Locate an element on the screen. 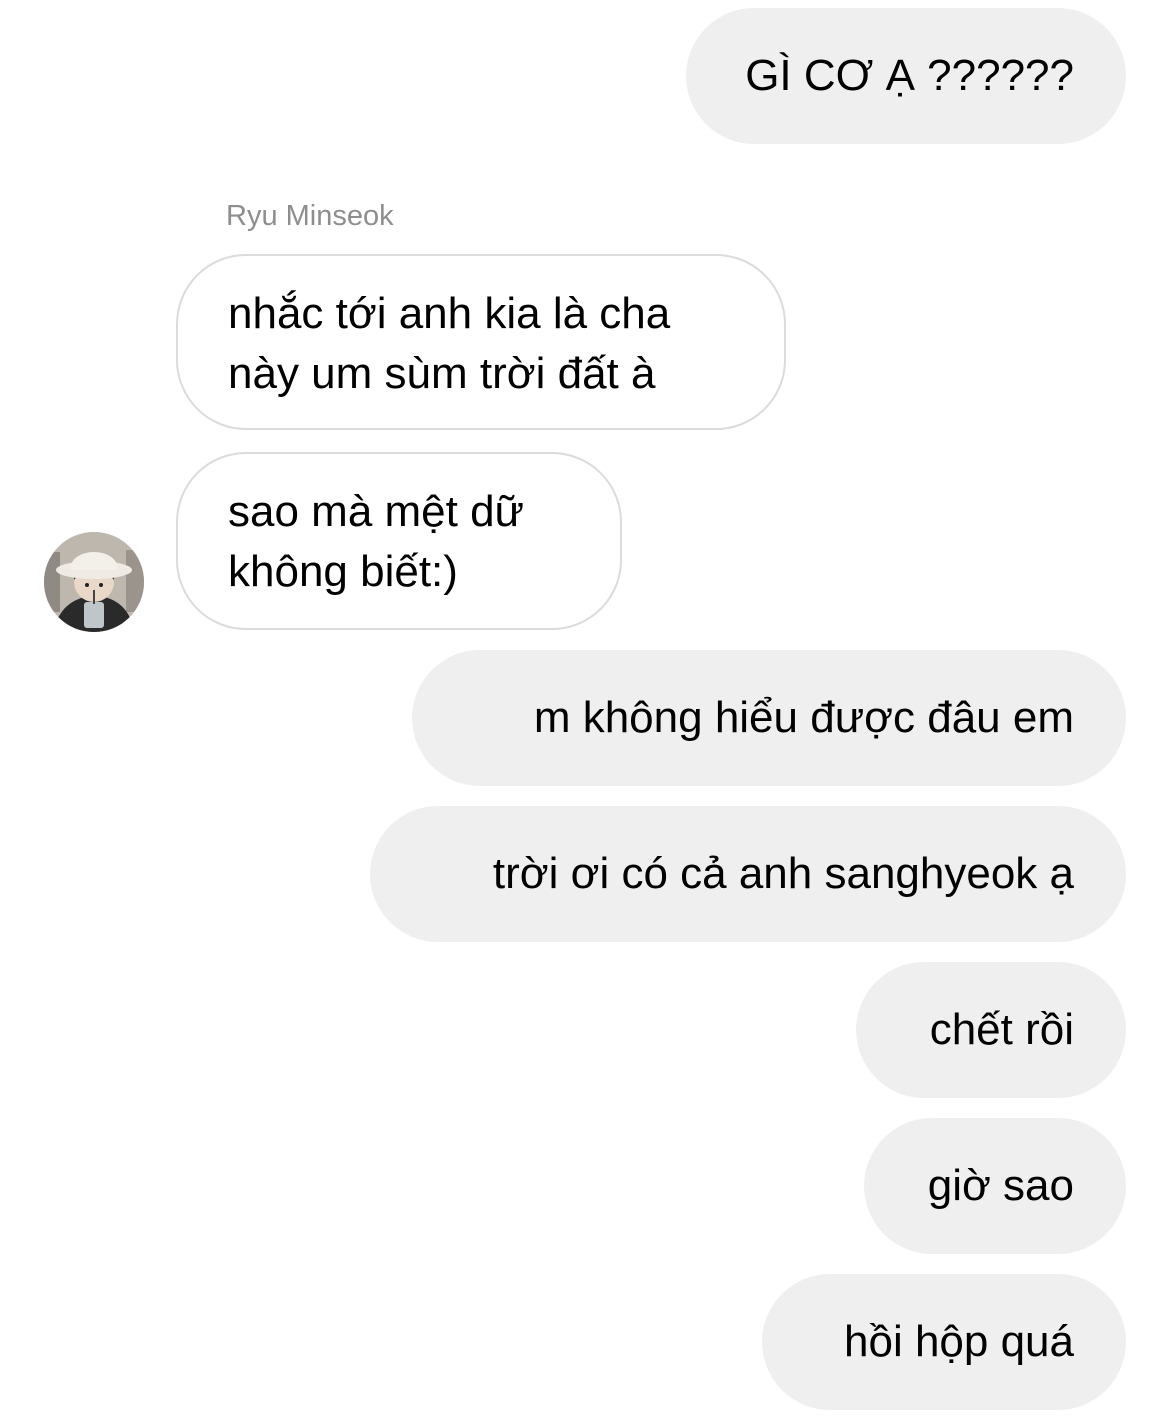  avatar-image is located at coordinates (94, 582).